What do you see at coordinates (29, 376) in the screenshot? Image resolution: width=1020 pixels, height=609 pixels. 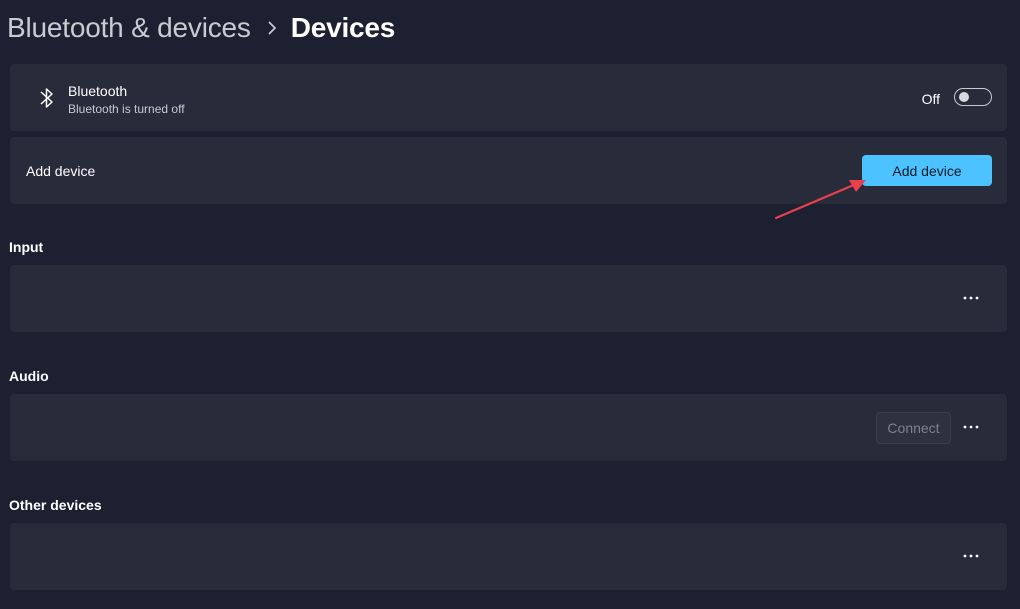 I see `section-title-audio: Audio` at bounding box center [29, 376].